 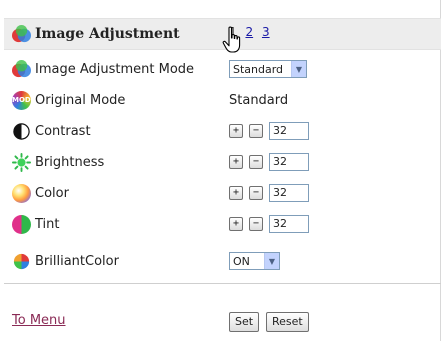 I want to click on contrast-label: Contrast, so click(x=63, y=131).